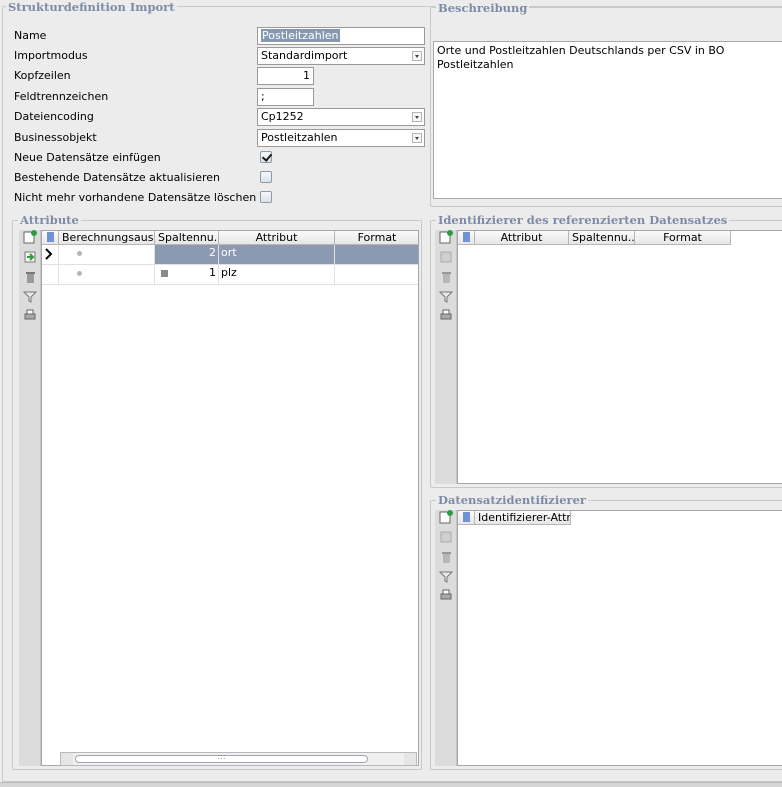  Describe the element at coordinates (221, 759) in the screenshot. I see `scroll-thumb` at that location.